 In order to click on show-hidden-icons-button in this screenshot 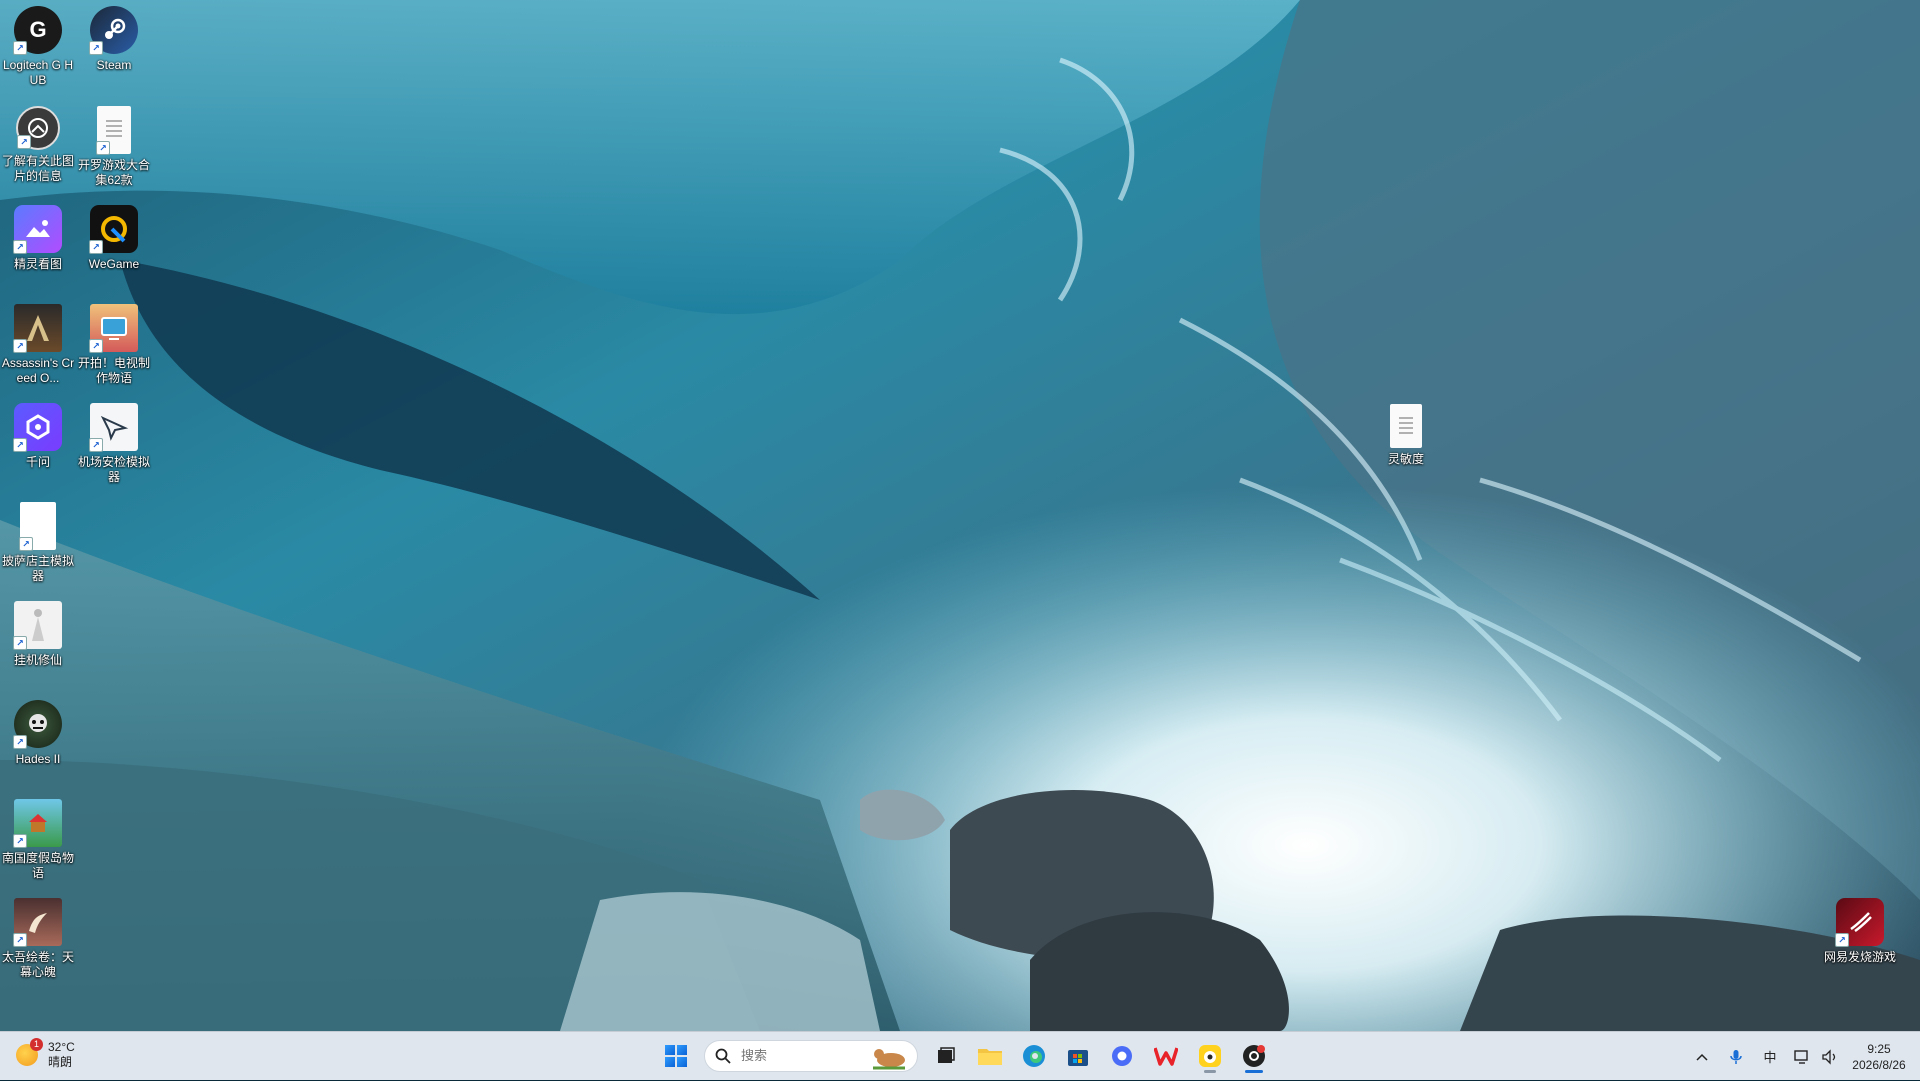, I will do `click(1702, 1057)`.